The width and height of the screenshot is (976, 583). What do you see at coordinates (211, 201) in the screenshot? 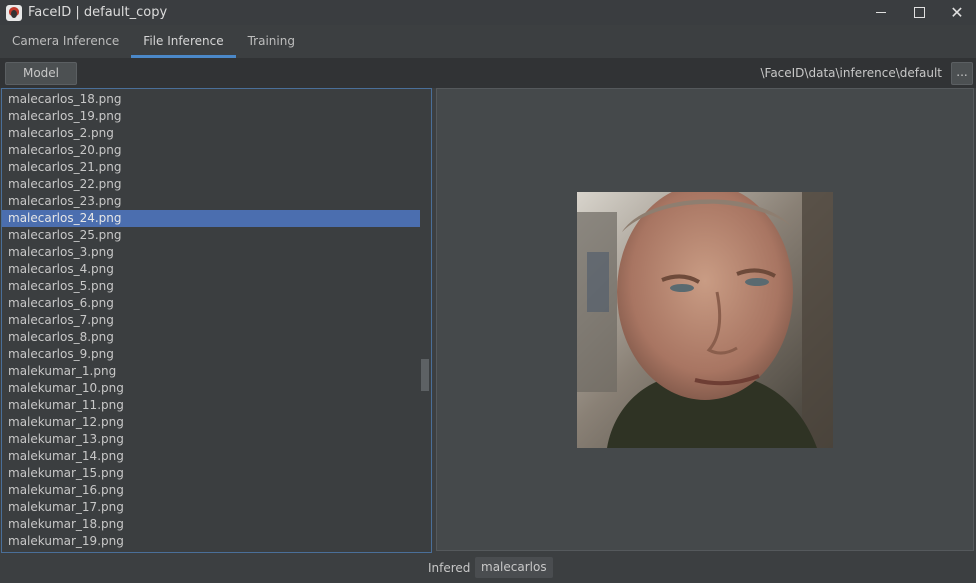
I see `list-item: malecarlos_23.png` at bounding box center [211, 201].